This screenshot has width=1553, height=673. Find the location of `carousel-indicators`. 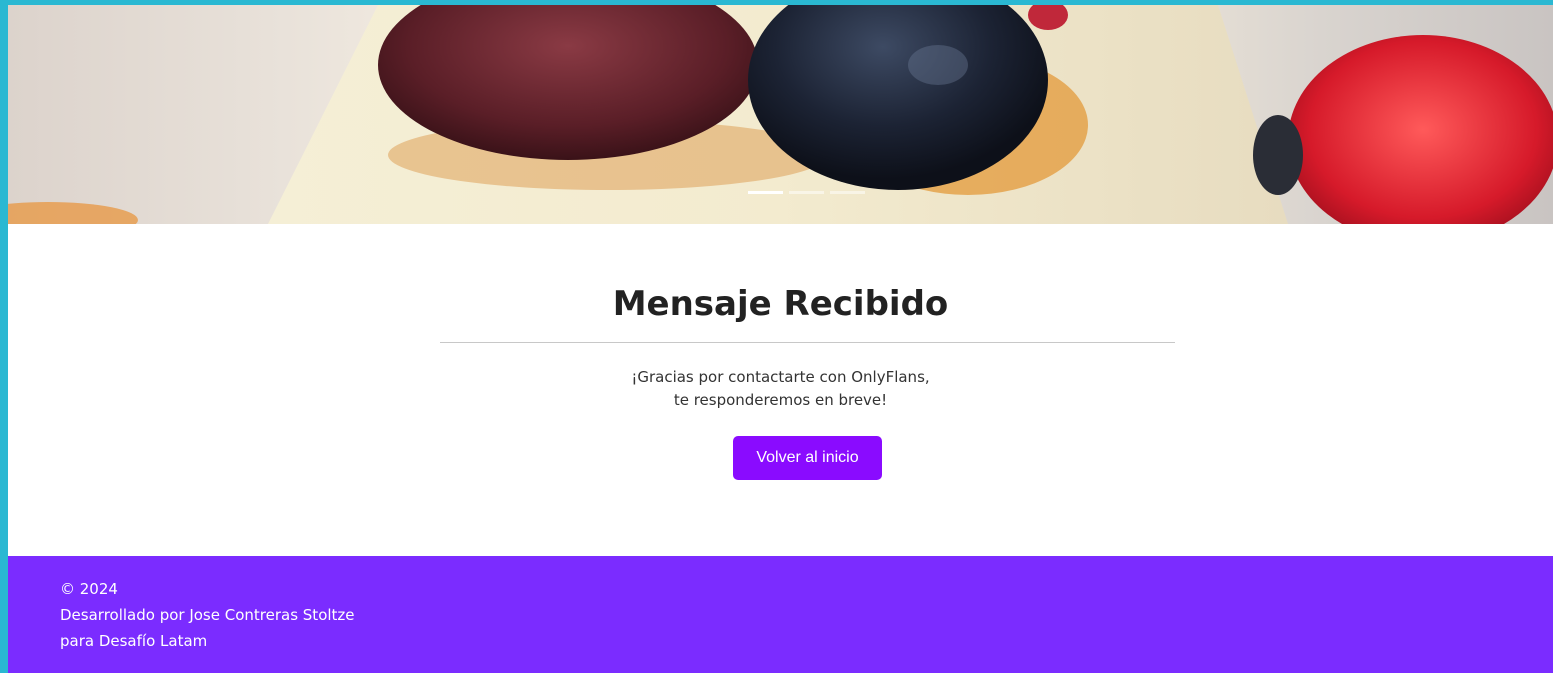

carousel-indicators is located at coordinates (806, 192).